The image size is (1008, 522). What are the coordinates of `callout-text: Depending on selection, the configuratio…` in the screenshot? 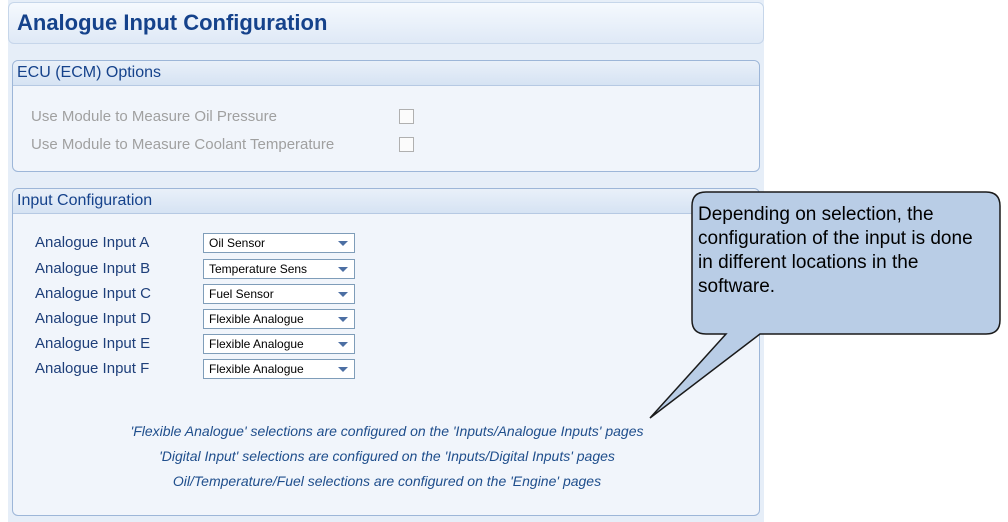 It's located at (835, 250).